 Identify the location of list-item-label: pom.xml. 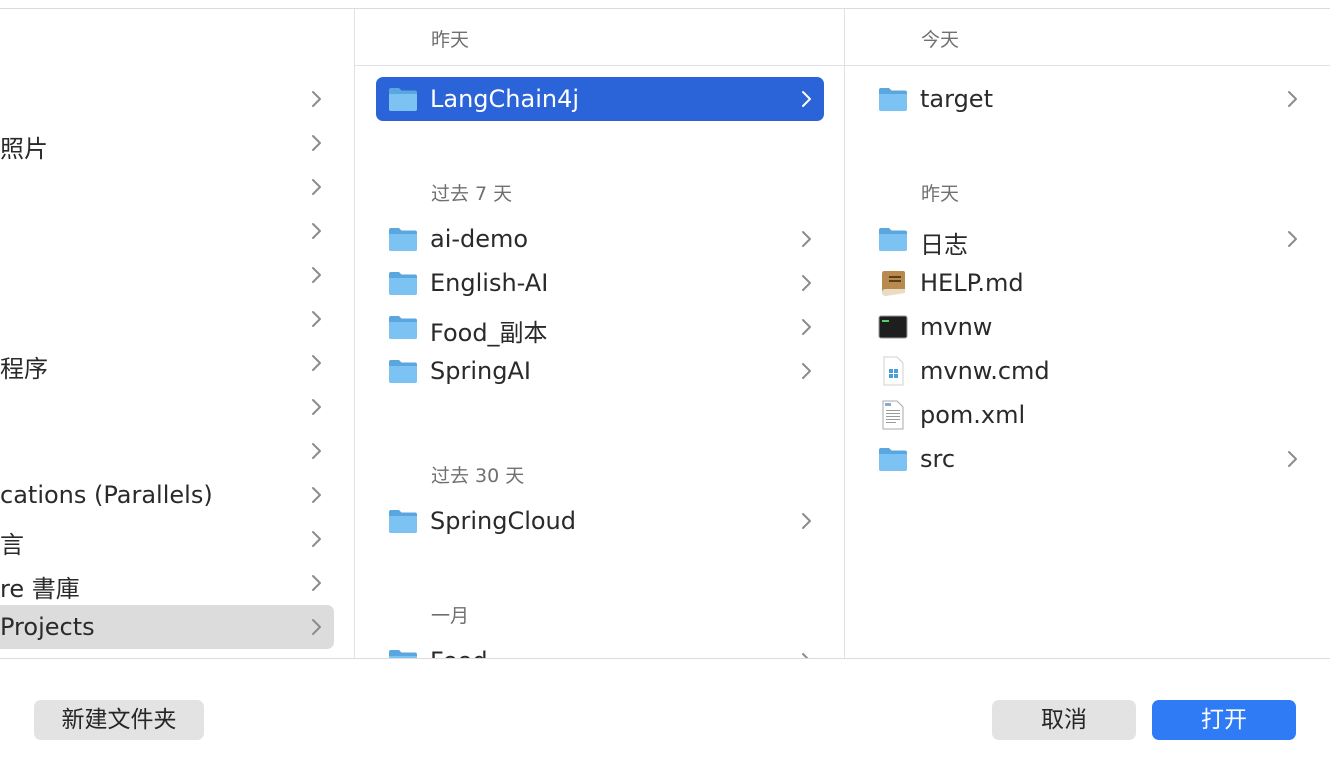
(973, 415).